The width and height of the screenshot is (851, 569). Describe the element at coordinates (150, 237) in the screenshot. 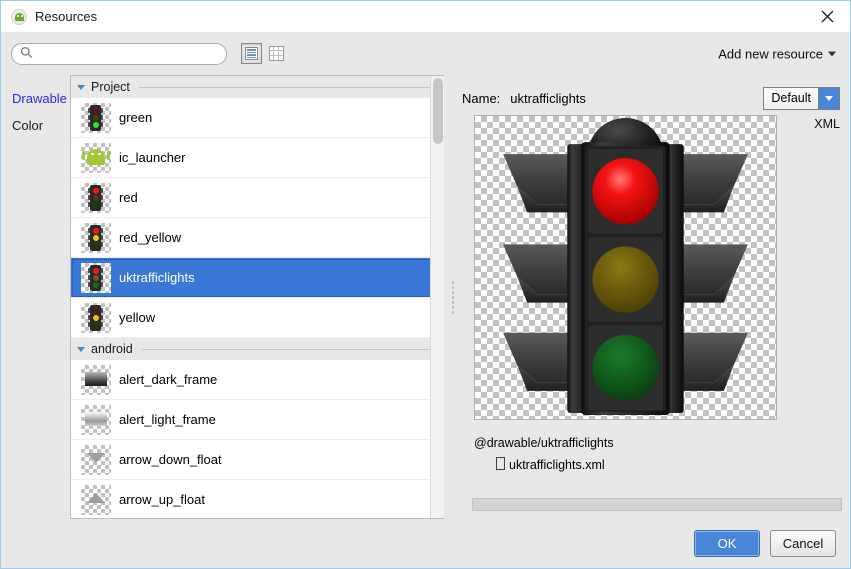

I see `list-item-label: red_yellow` at that location.